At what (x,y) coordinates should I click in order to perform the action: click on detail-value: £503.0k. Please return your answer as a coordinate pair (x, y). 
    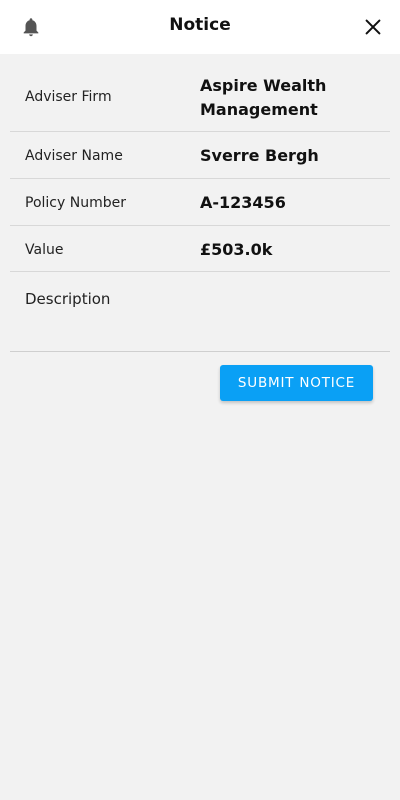
    Looking at the image, I should click on (236, 249).